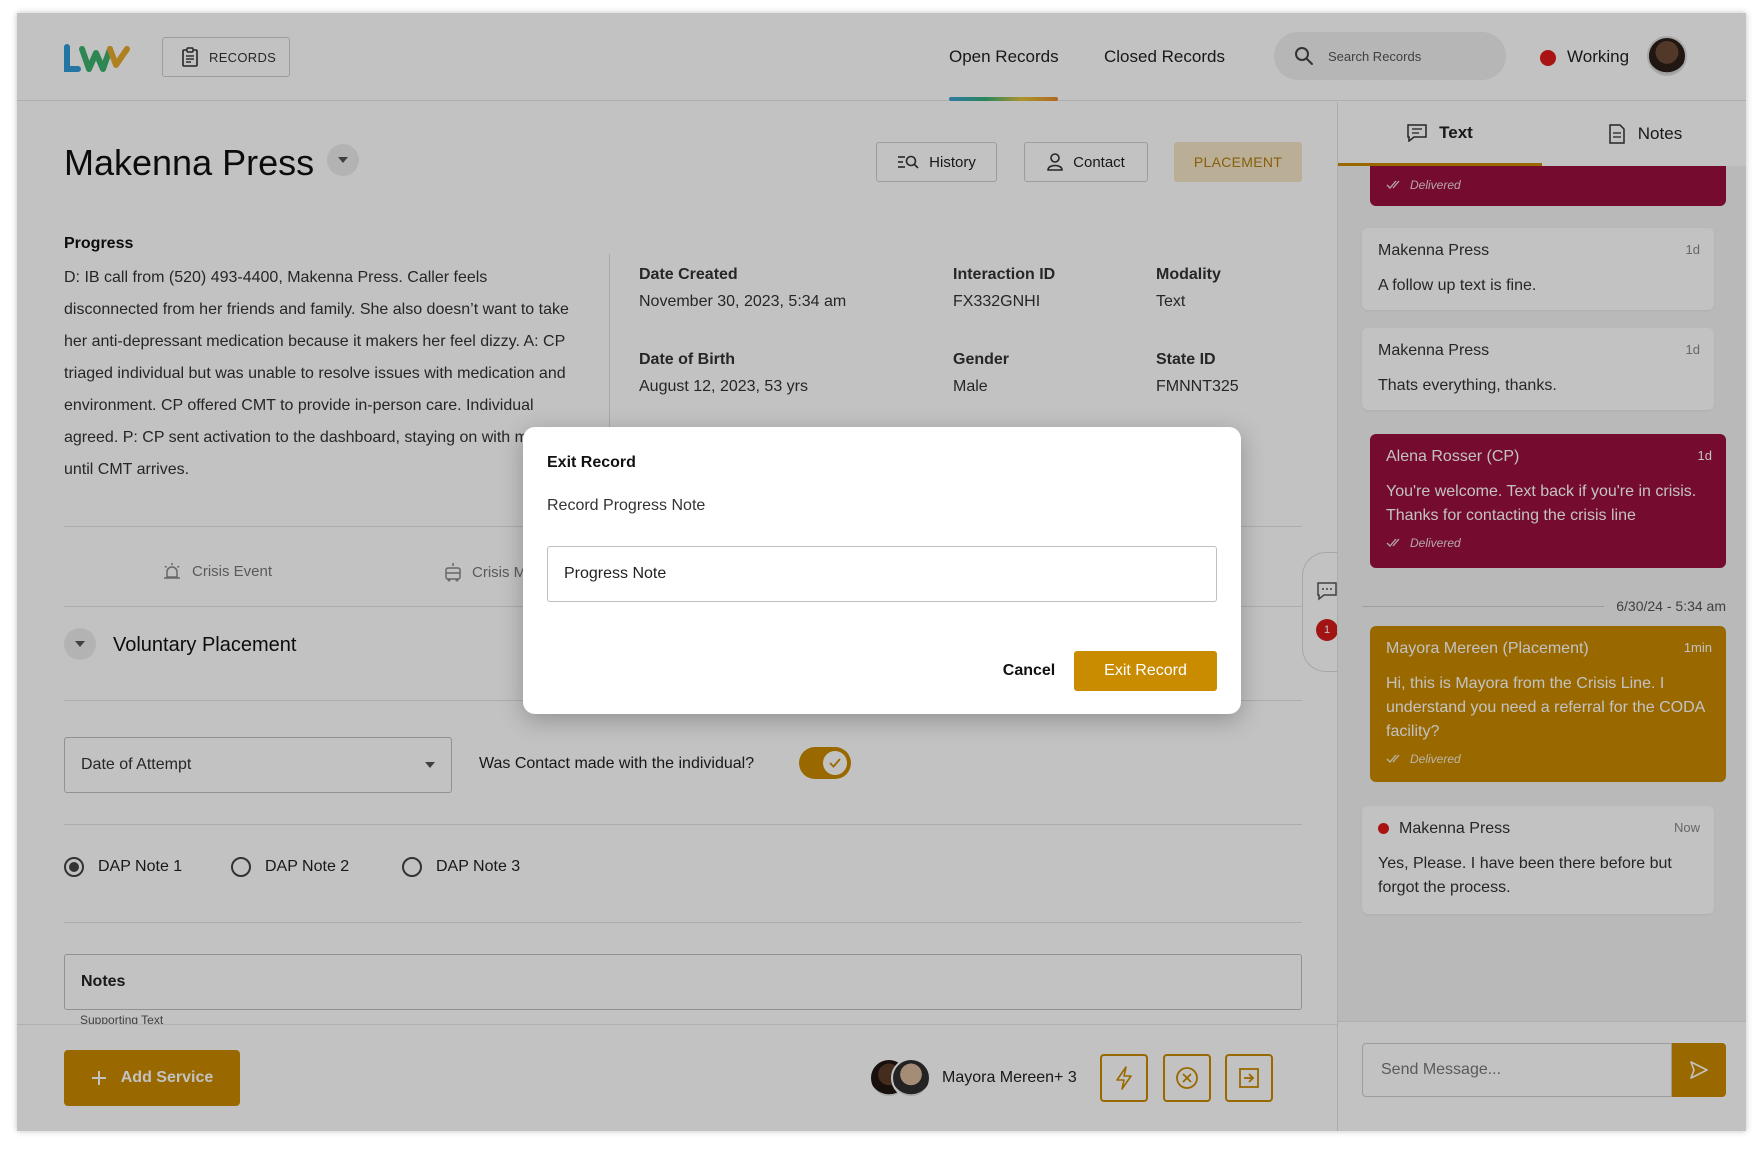 Image resolution: width=1762 pixels, height=1151 pixels. Describe the element at coordinates (1029, 671) in the screenshot. I see `cancel-button: Cancel` at that location.